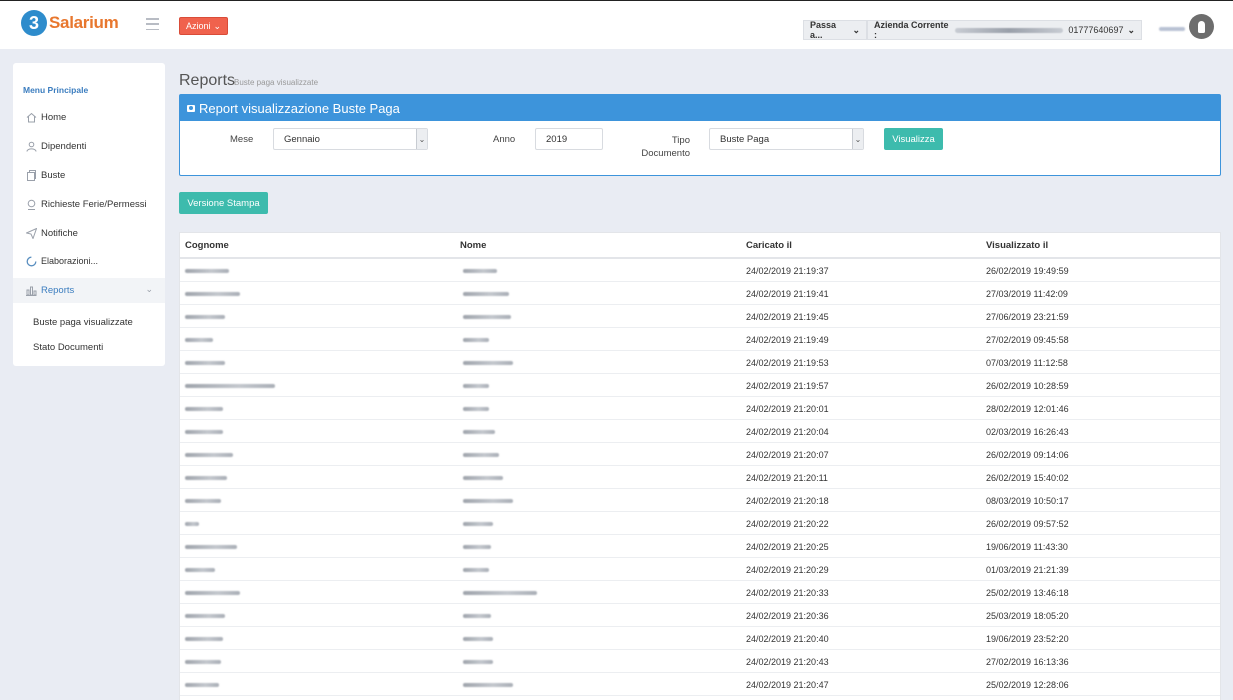  I want to click on document-icon, so click(31, 175).